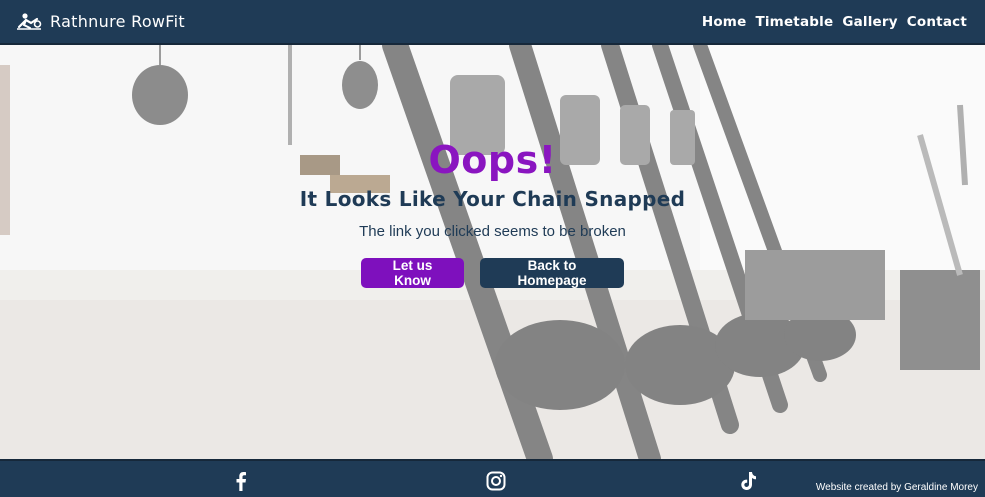 The width and height of the screenshot is (985, 497). Describe the element at coordinates (748, 481) in the screenshot. I see `tiktok-icon` at that location.